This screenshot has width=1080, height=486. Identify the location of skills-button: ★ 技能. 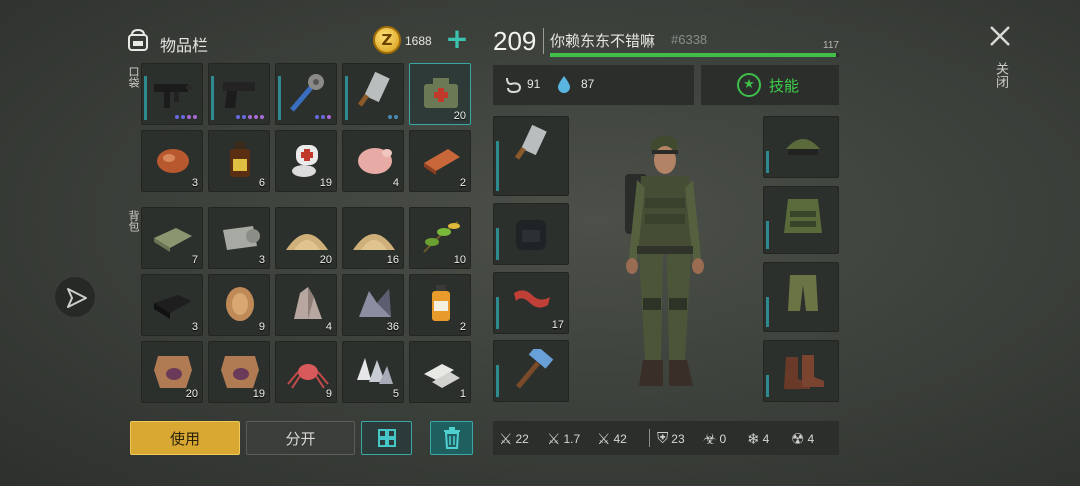
(770, 85).